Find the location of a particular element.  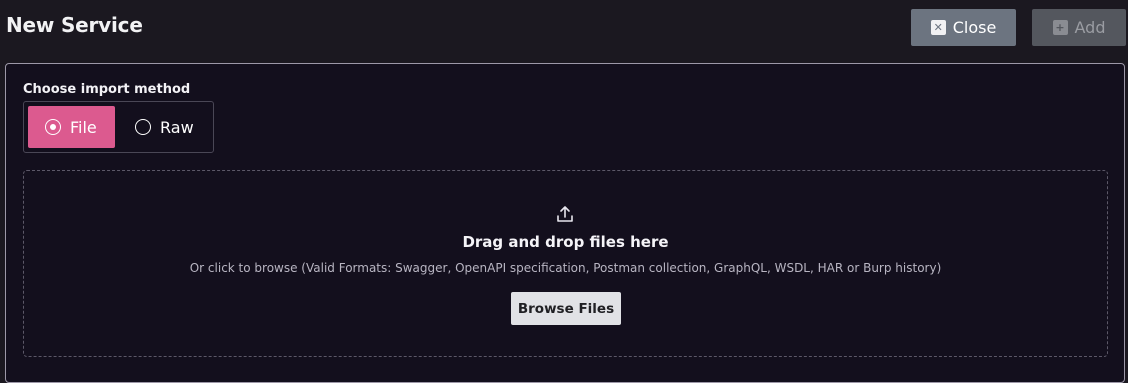

radio-selected-icon is located at coordinates (53, 127).